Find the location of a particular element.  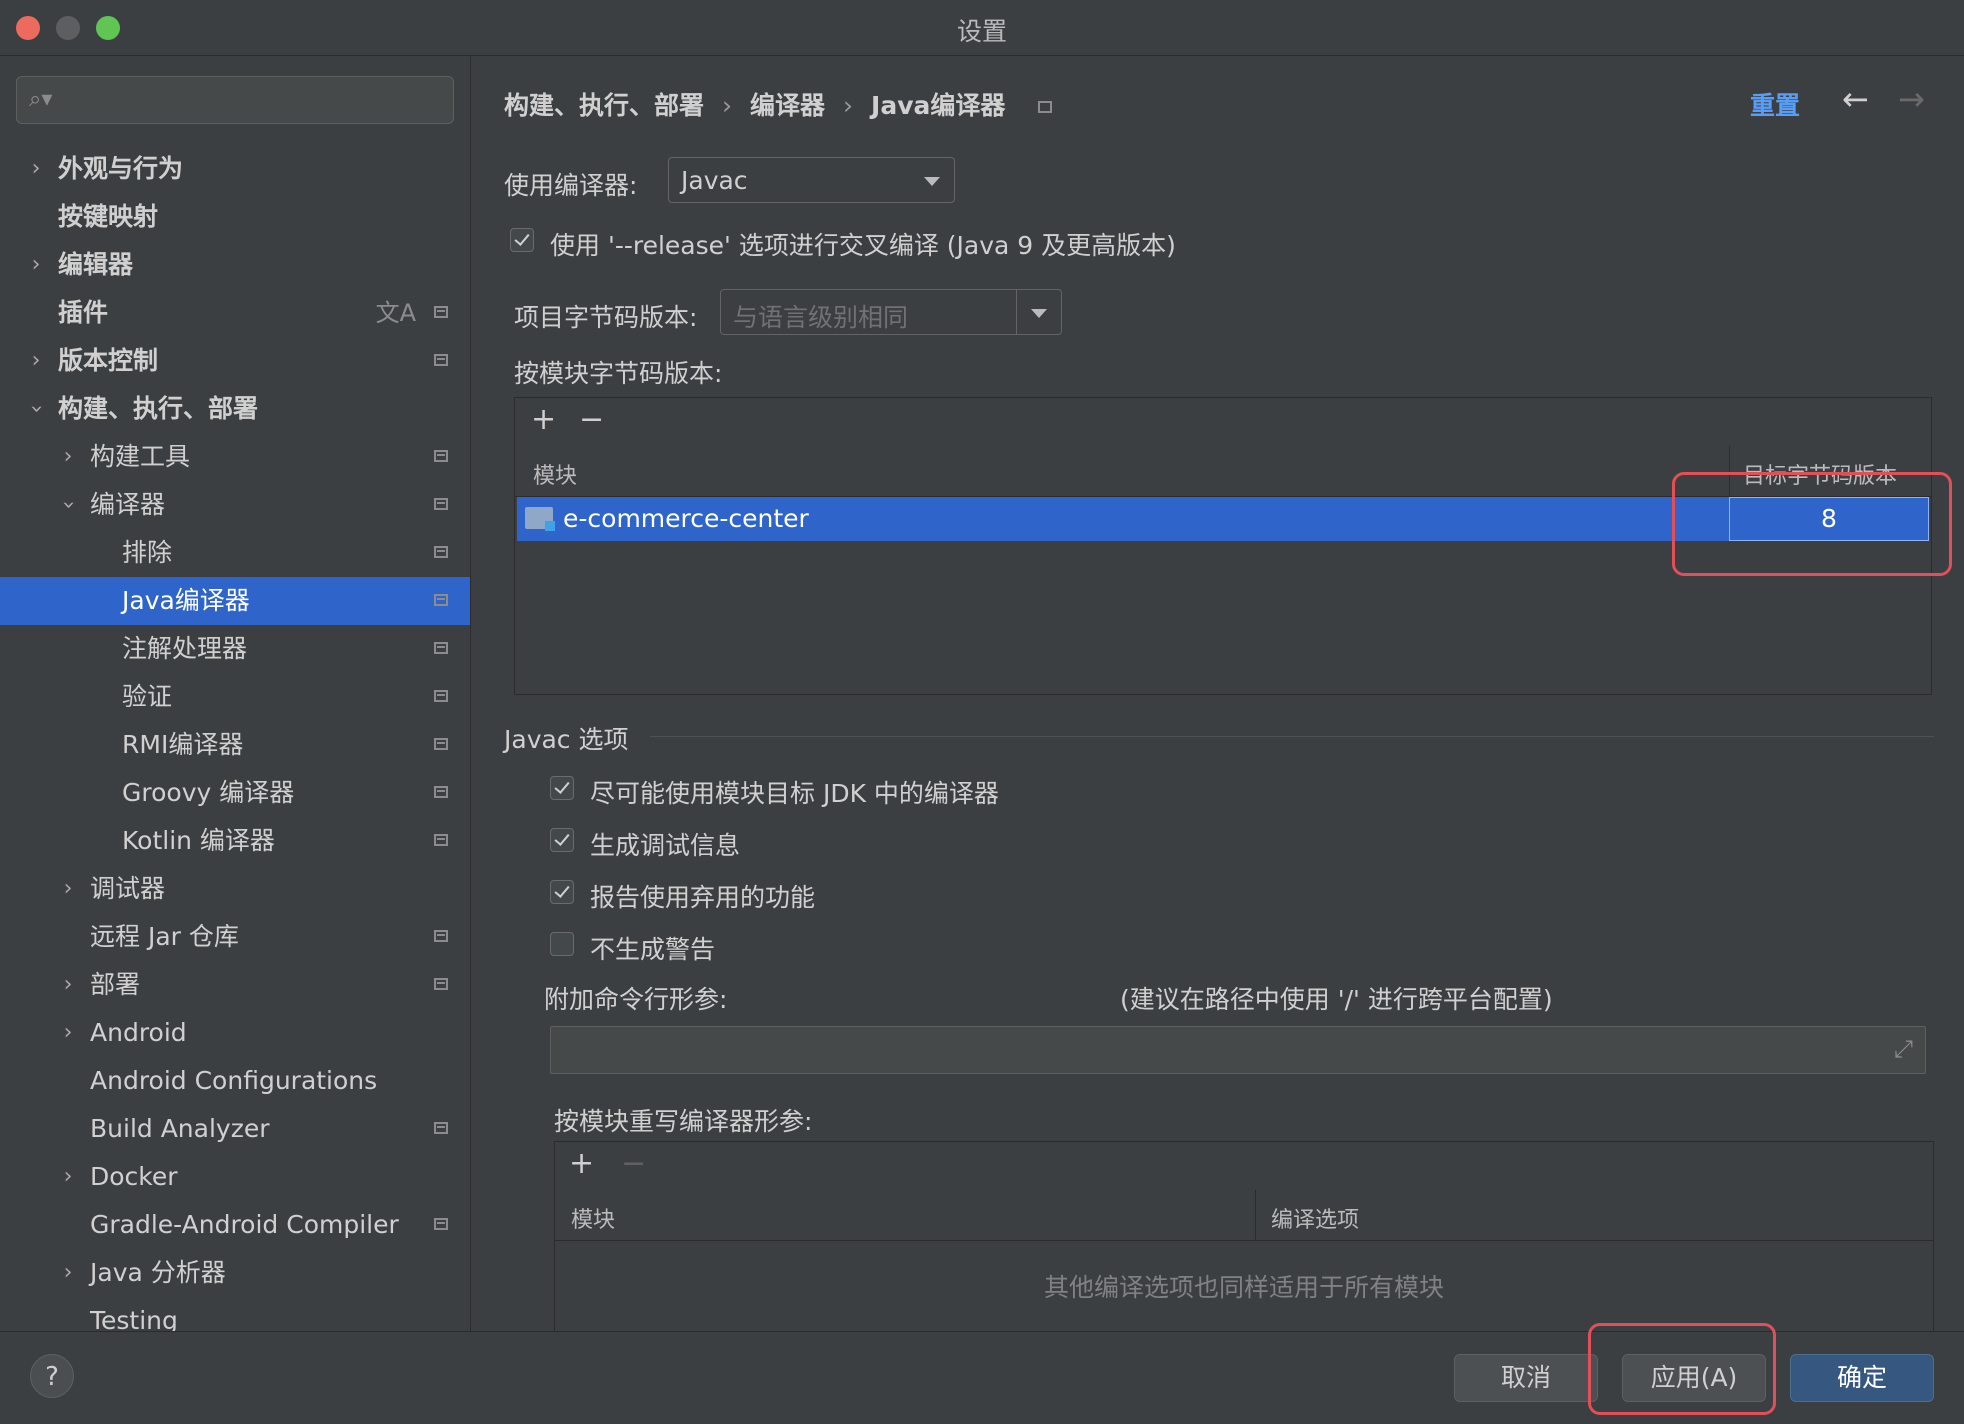

sidebar-item-plugins: 插件 文A is located at coordinates (235, 313).